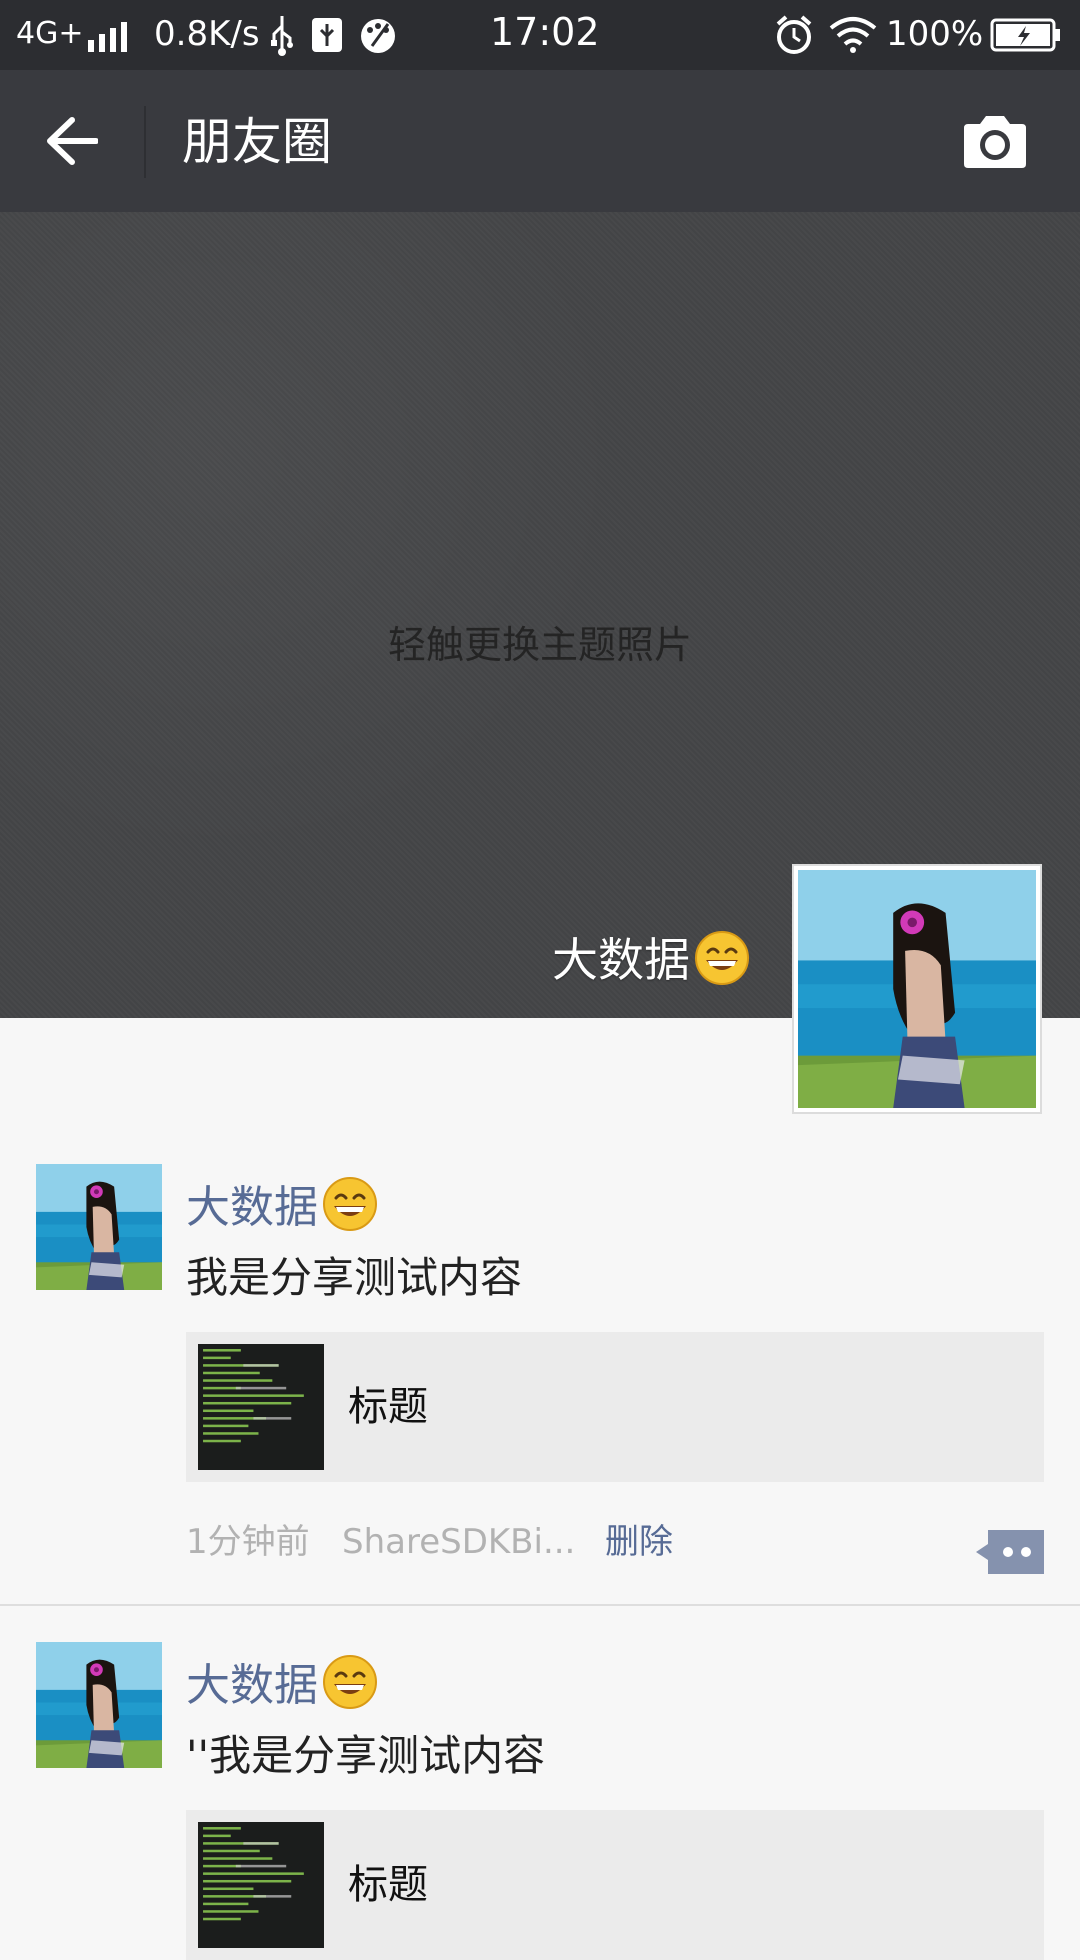  I want to click on back-arrow-icon, so click(72, 141).